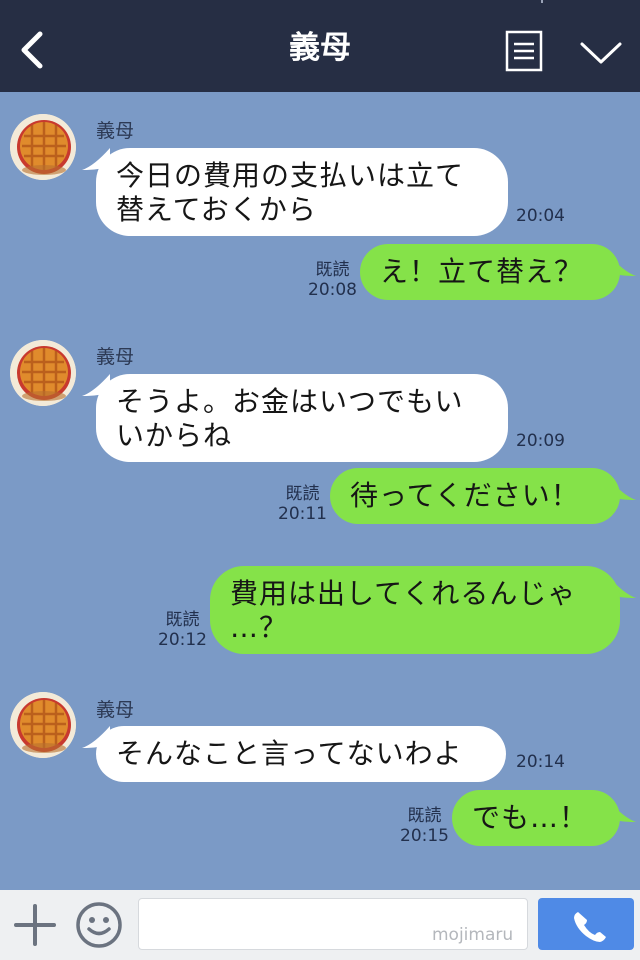 The image size is (640, 960). I want to click on message-time: 20:08, so click(332, 290).